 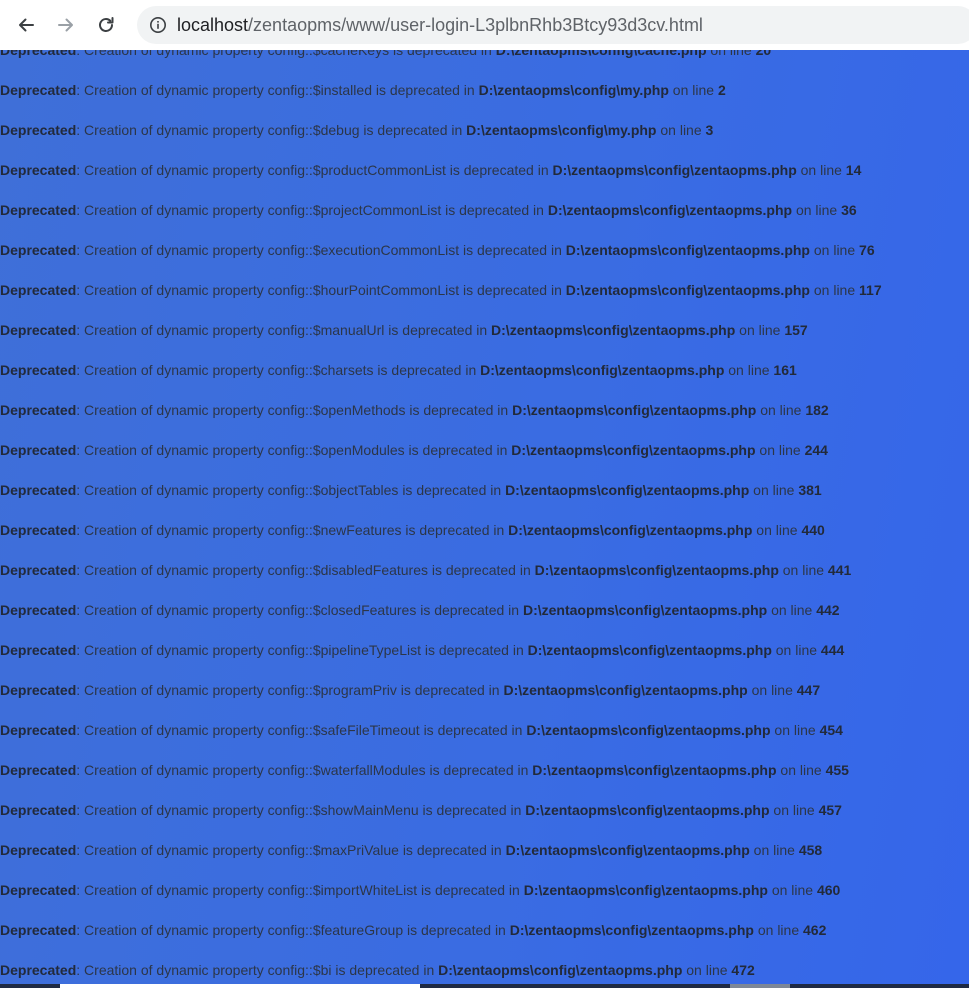 What do you see at coordinates (106, 25) in the screenshot?
I see `reload-icon` at bounding box center [106, 25].